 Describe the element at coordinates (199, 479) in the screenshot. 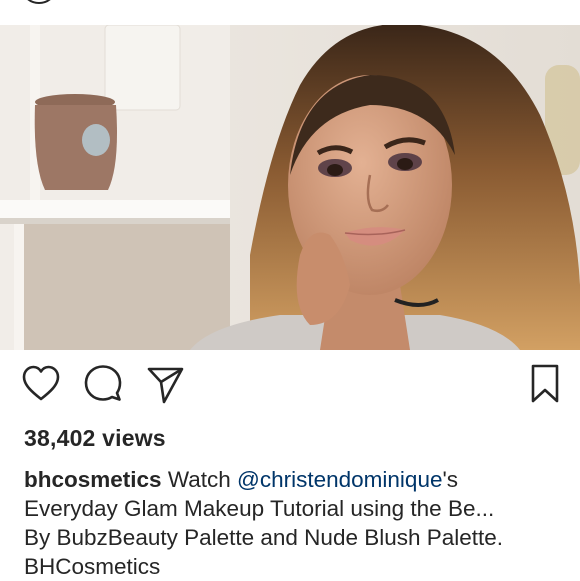

I see `caption-text-start: Watch` at that location.